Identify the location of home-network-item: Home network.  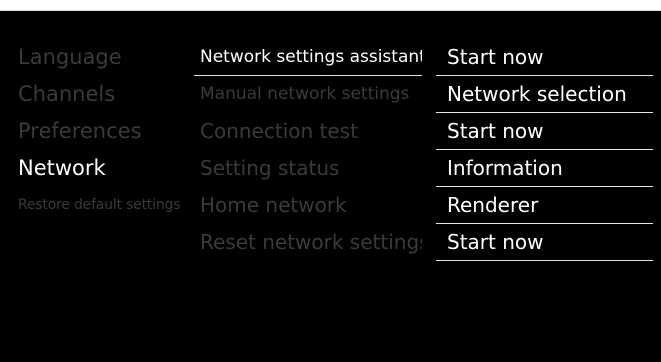
(308, 205).